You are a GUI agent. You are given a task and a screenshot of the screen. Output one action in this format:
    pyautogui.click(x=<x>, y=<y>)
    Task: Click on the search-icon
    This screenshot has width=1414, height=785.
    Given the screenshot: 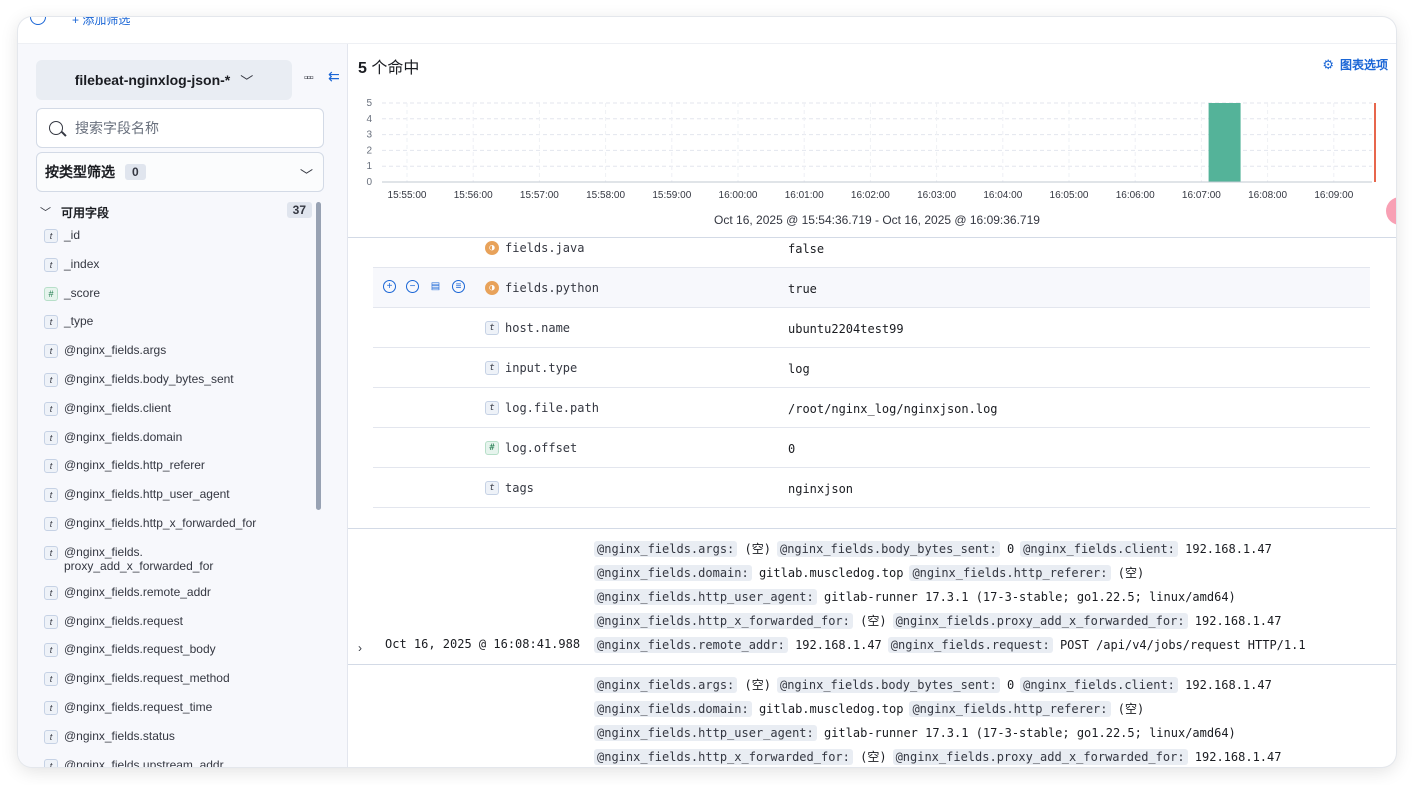 What is the action you would take?
    pyautogui.click(x=56, y=128)
    